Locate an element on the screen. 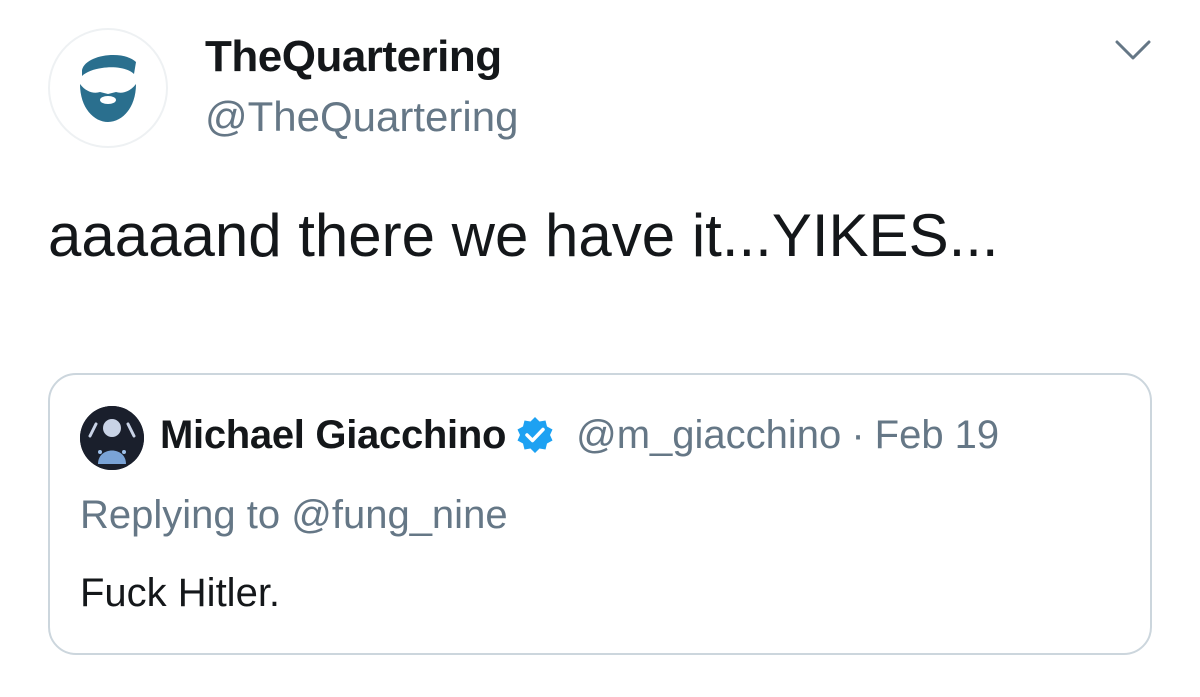  user-handle: @TheQuartering is located at coordinates (361, 117).